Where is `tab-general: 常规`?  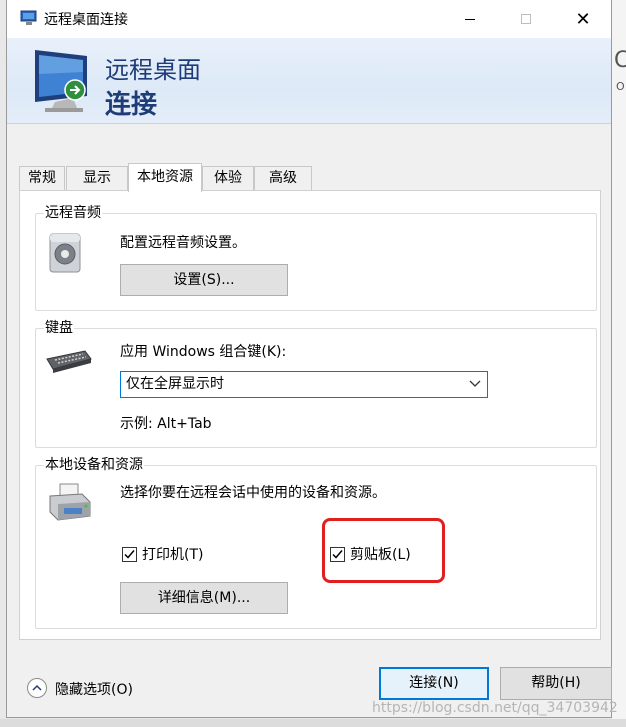
tab-general: 常规 is located at coordinates (42, 178).